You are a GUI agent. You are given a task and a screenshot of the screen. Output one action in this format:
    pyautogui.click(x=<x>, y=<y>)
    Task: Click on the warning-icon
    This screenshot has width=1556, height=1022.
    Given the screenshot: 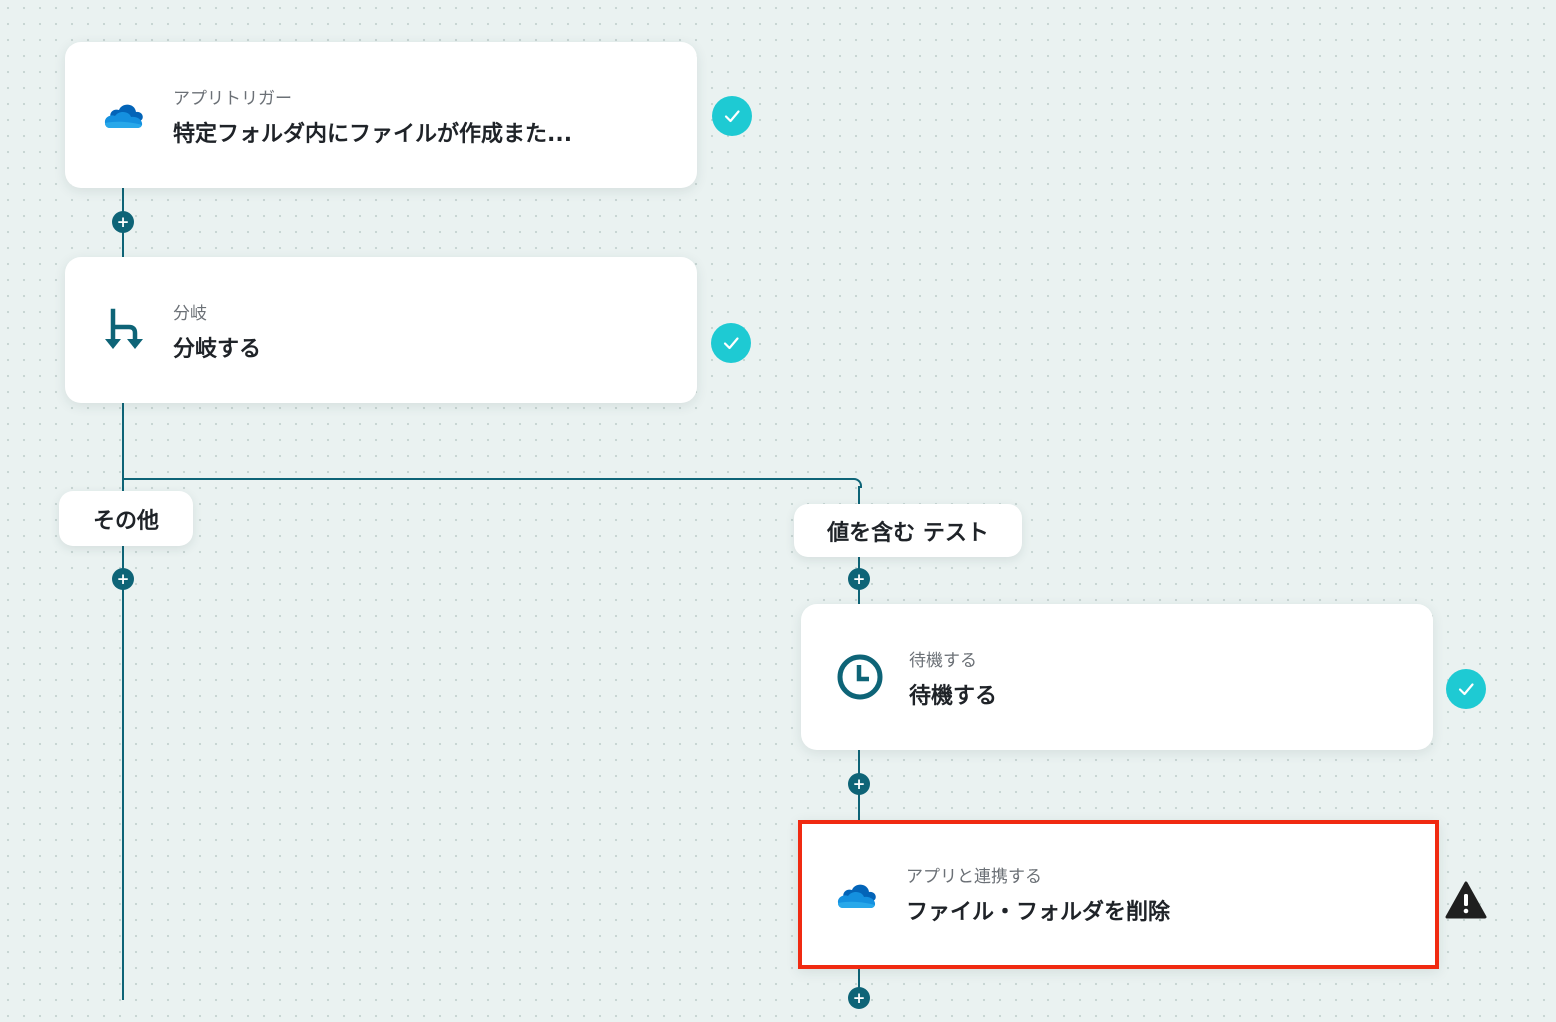 What is the action you would take?
    pyautogui.click(x=1466, y=900)
    